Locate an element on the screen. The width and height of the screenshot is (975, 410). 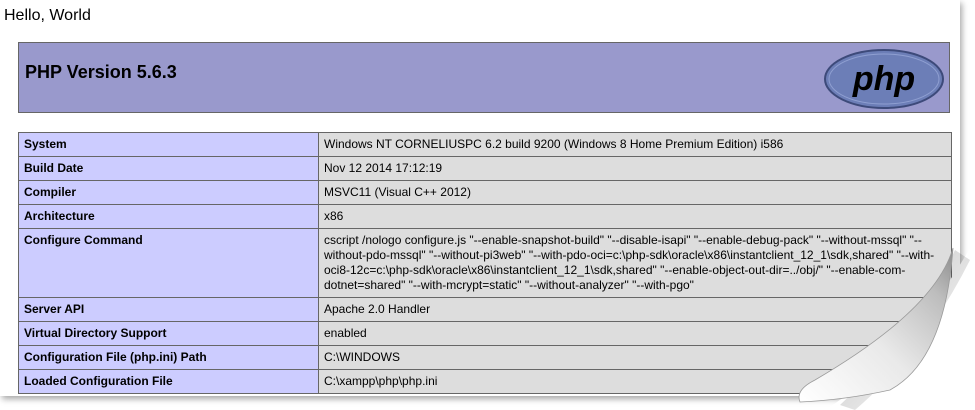
row-key: Architecture is located at coordinates (168, 216).